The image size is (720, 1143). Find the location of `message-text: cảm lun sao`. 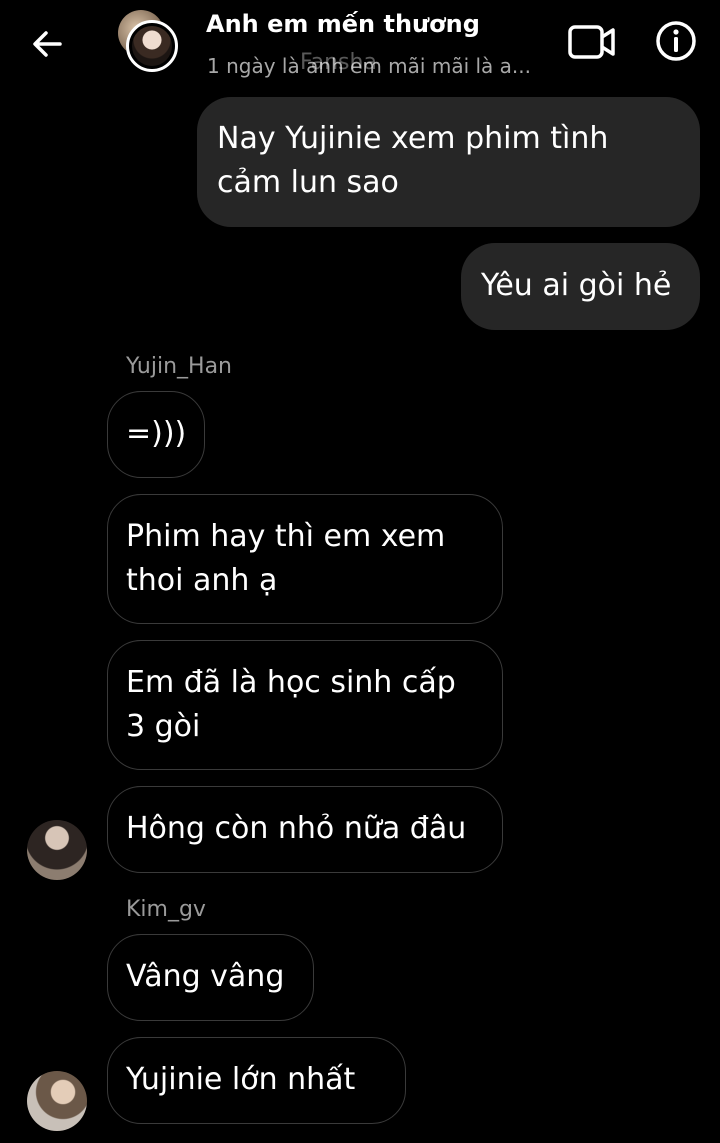

message-text: cảm lun sao is located at coordinates (308, 182).